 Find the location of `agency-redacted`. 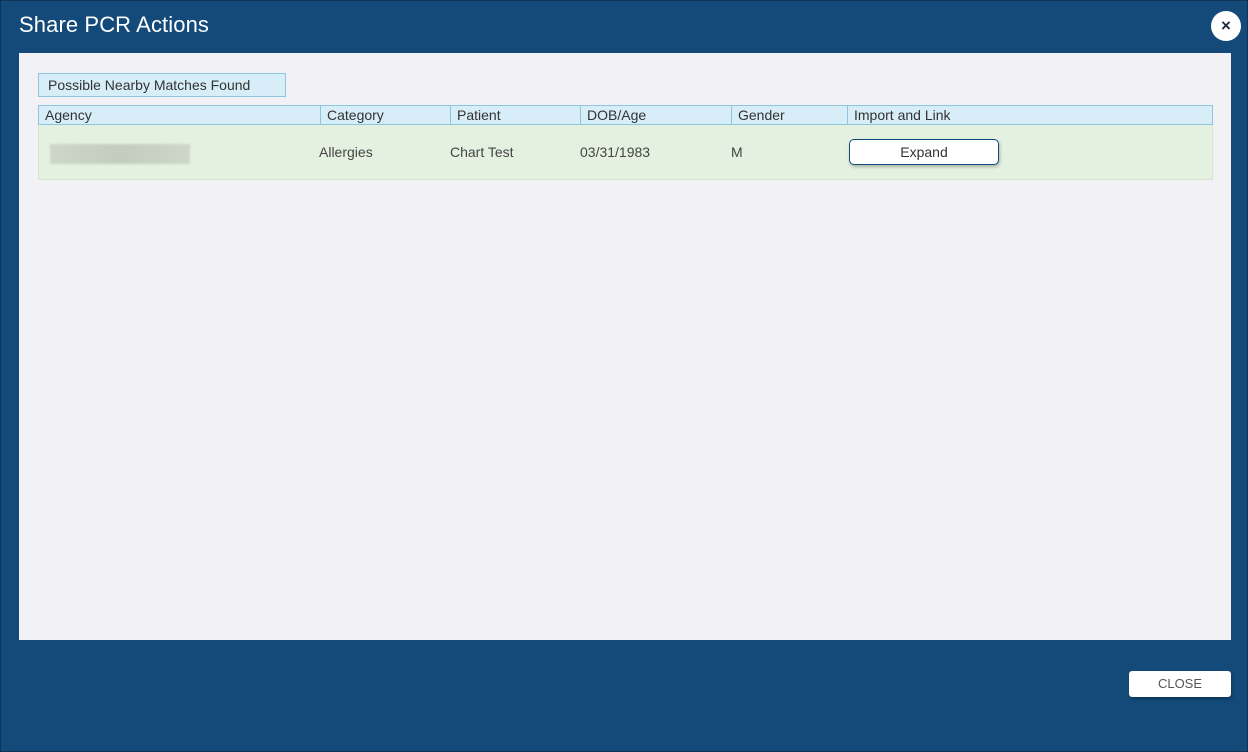

agency-redacted is located at coordinates (120, 154).